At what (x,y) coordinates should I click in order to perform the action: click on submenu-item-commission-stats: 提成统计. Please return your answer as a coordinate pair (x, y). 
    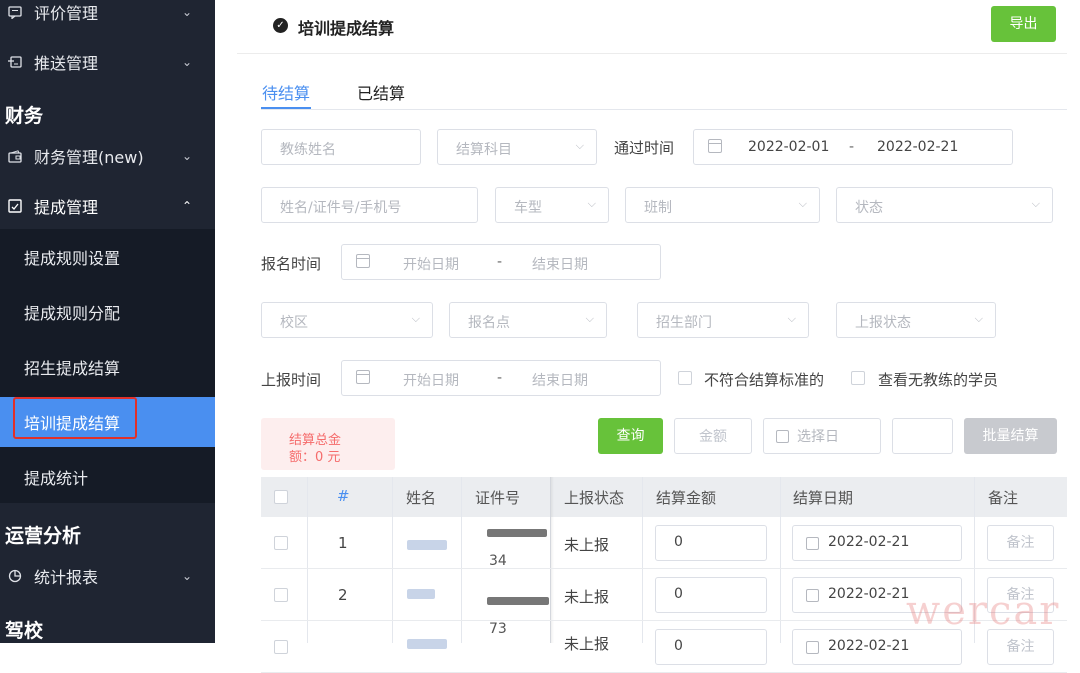
    Looking at the image, I should click on (107, 477).